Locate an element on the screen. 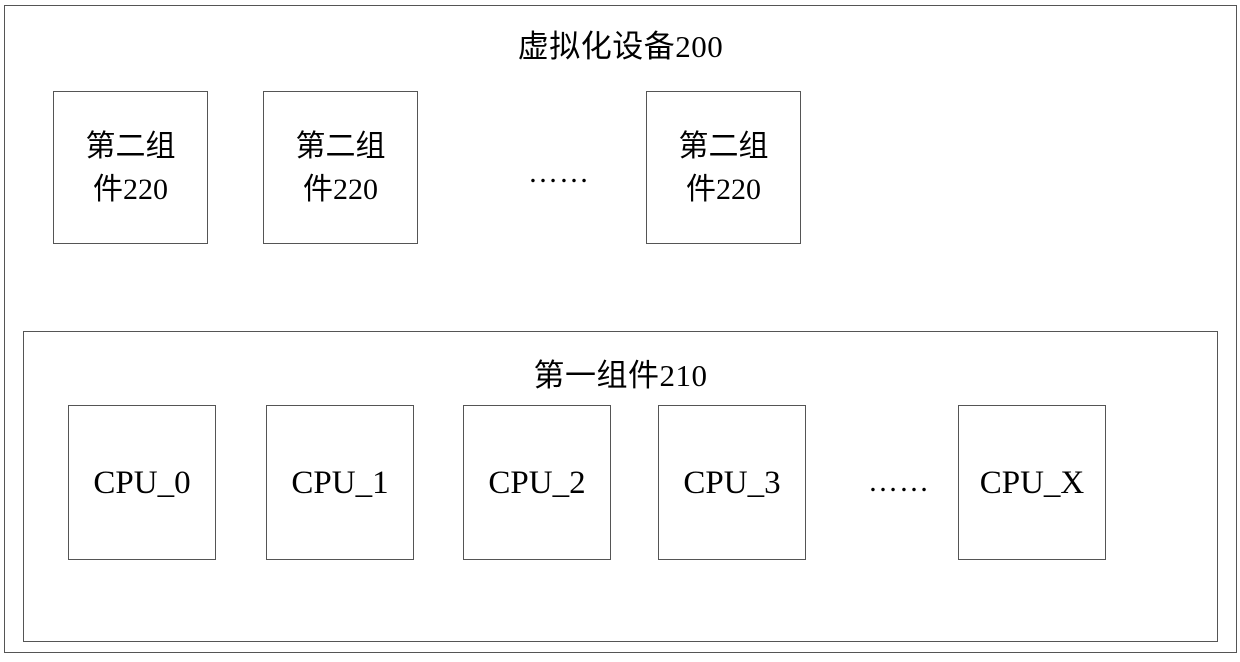  cpu-box: CPU_3 is located at coordinates (732, 482).